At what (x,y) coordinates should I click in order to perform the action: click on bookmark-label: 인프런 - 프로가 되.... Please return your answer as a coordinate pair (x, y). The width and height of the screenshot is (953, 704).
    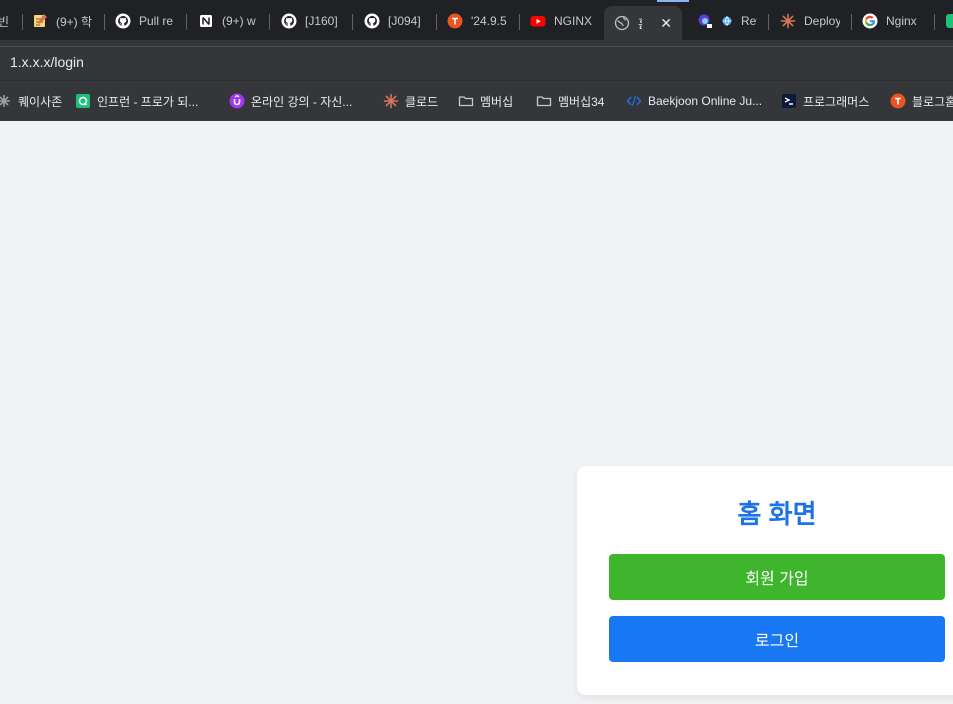
    Looking at the image, I should click on (148, 101).